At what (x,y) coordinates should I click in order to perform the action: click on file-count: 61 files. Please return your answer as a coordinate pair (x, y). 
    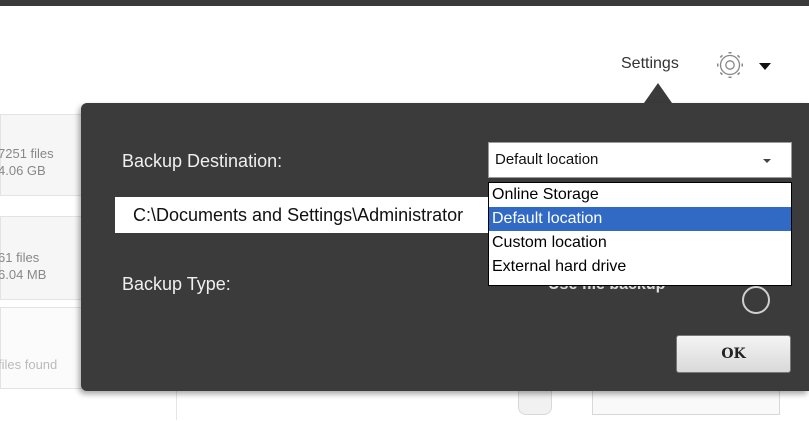
    Looking at the image, I should click on (20, 257).